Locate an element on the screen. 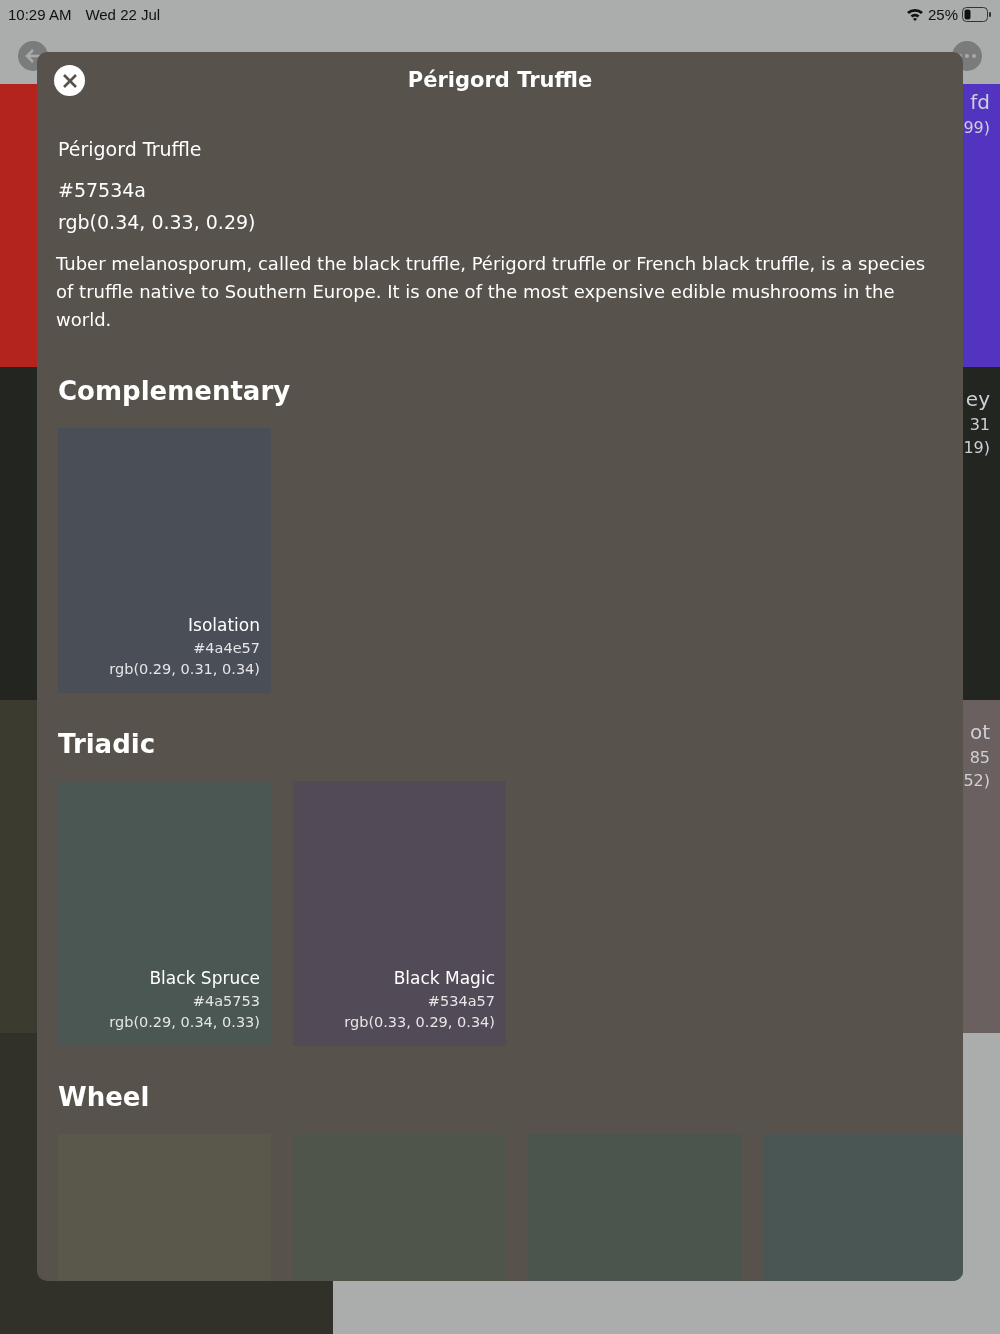 This screenshot has height=1334, width=1000. status-date: Wed 22 Jul is located at coordinates (123, 14).